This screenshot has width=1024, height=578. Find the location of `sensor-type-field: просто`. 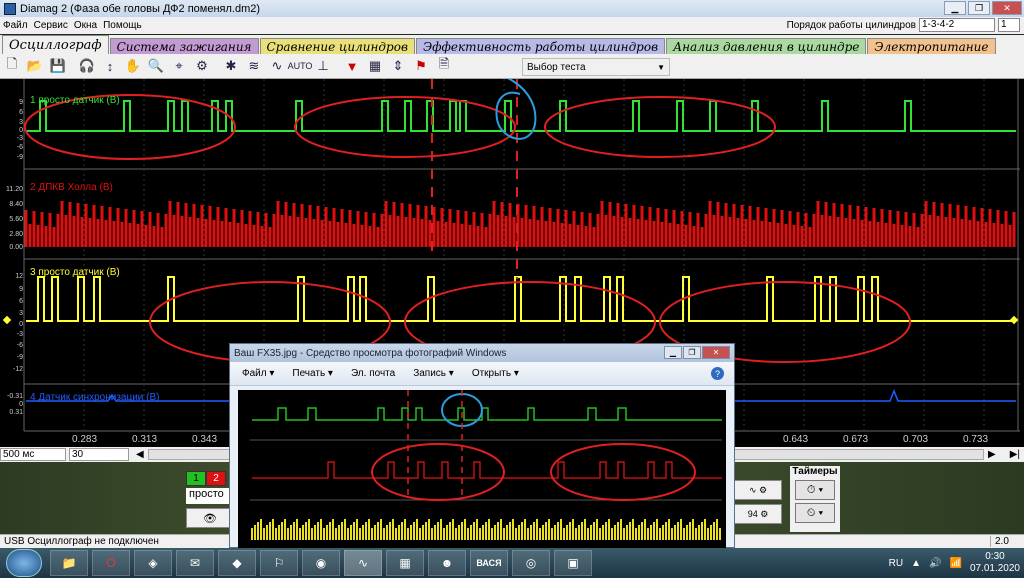

sensor-type-field: просто is located at coordinates (210, 496).